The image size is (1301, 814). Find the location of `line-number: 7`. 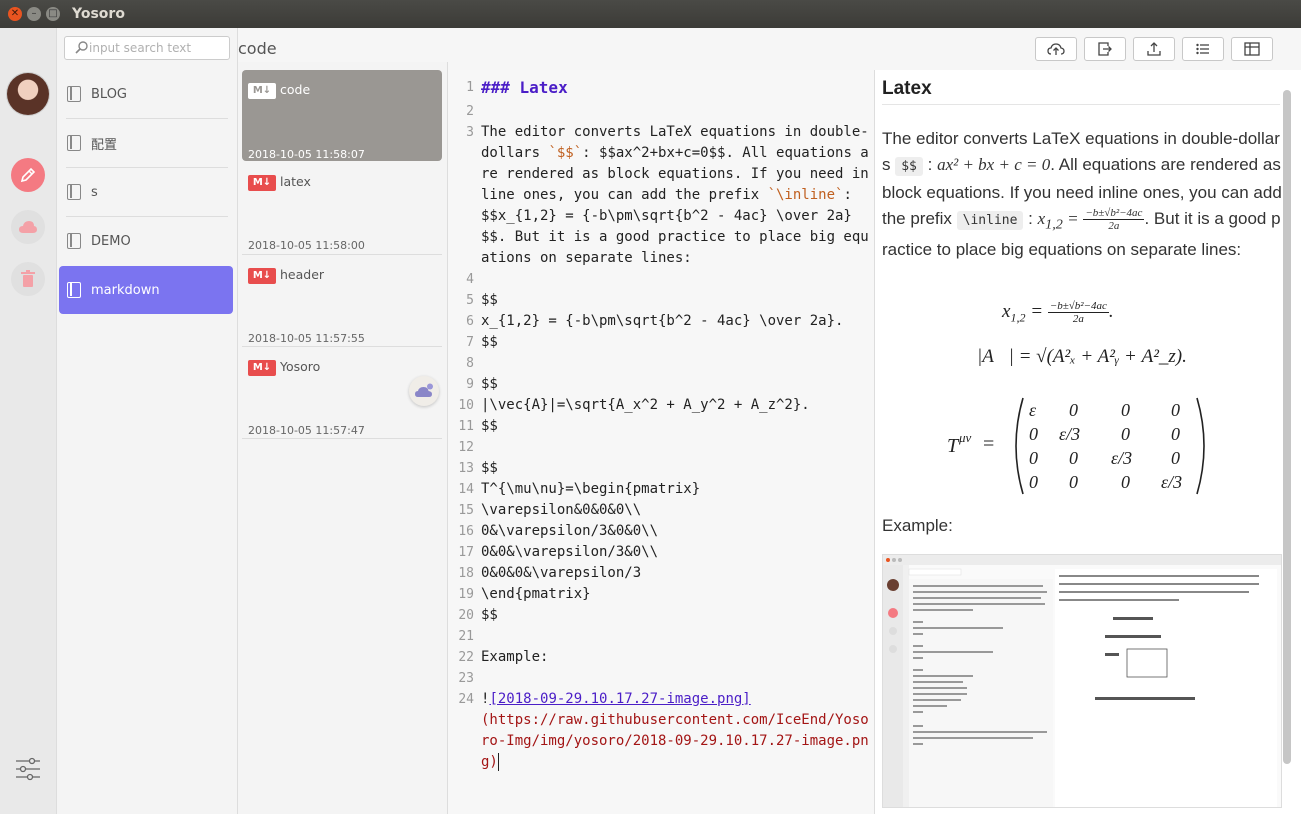

line-number: 7 is located at coordinates (470, 342).